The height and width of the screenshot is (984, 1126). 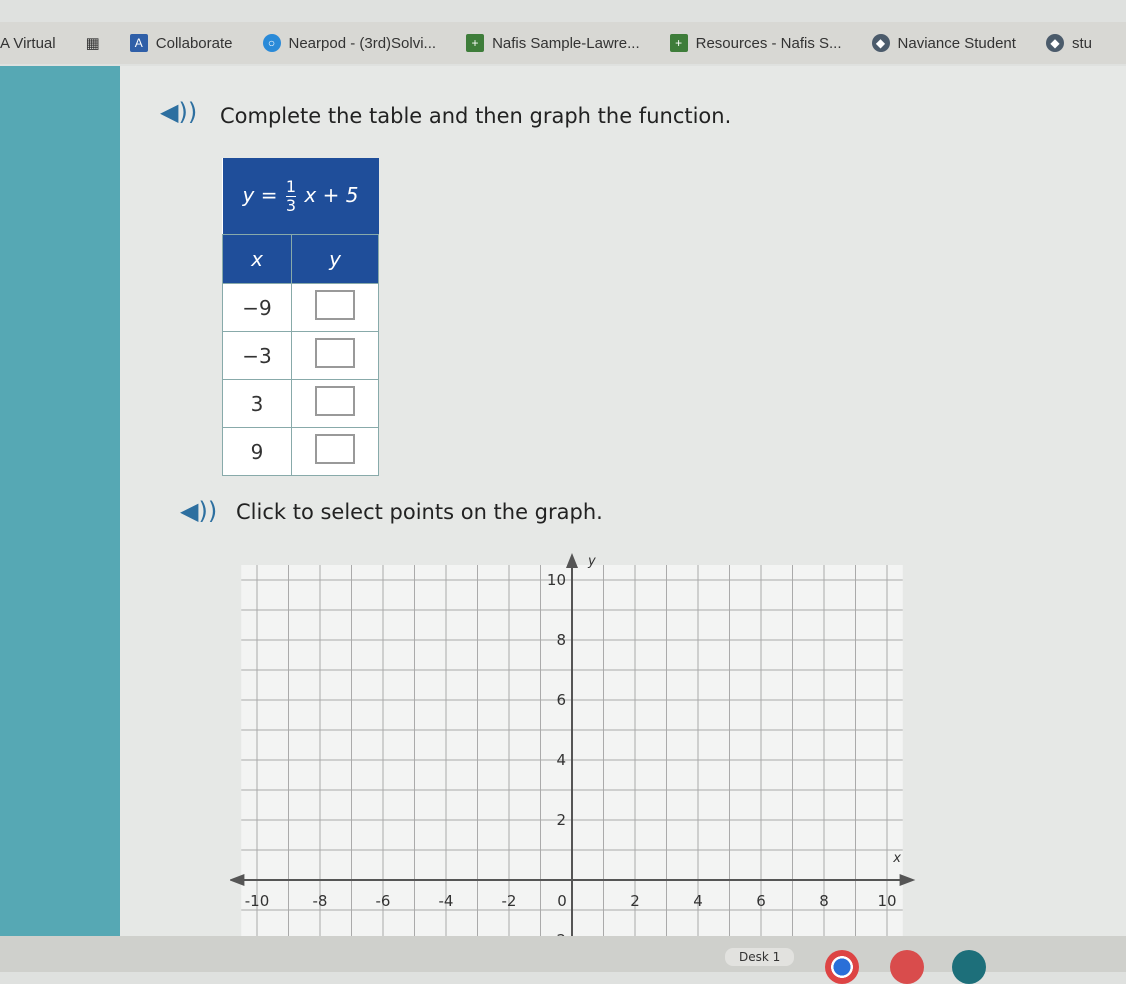 What do you see at coordinates (271, 43) in the screenshot?
I see `nearpod-icon: ○` at bounding box center [271, 43].